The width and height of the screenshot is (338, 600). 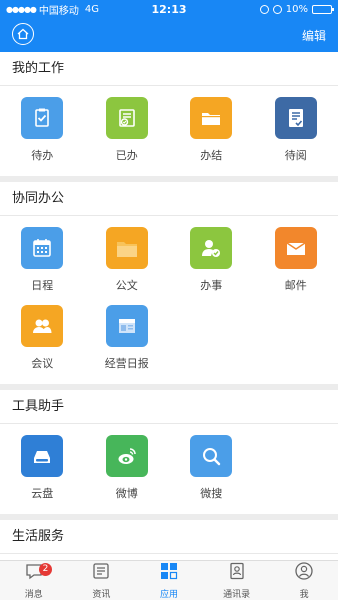 What do you see at coordinates (169, 537) in the screenshot?
I see `section-title: 生活服务` at bounding box center [169, 537].